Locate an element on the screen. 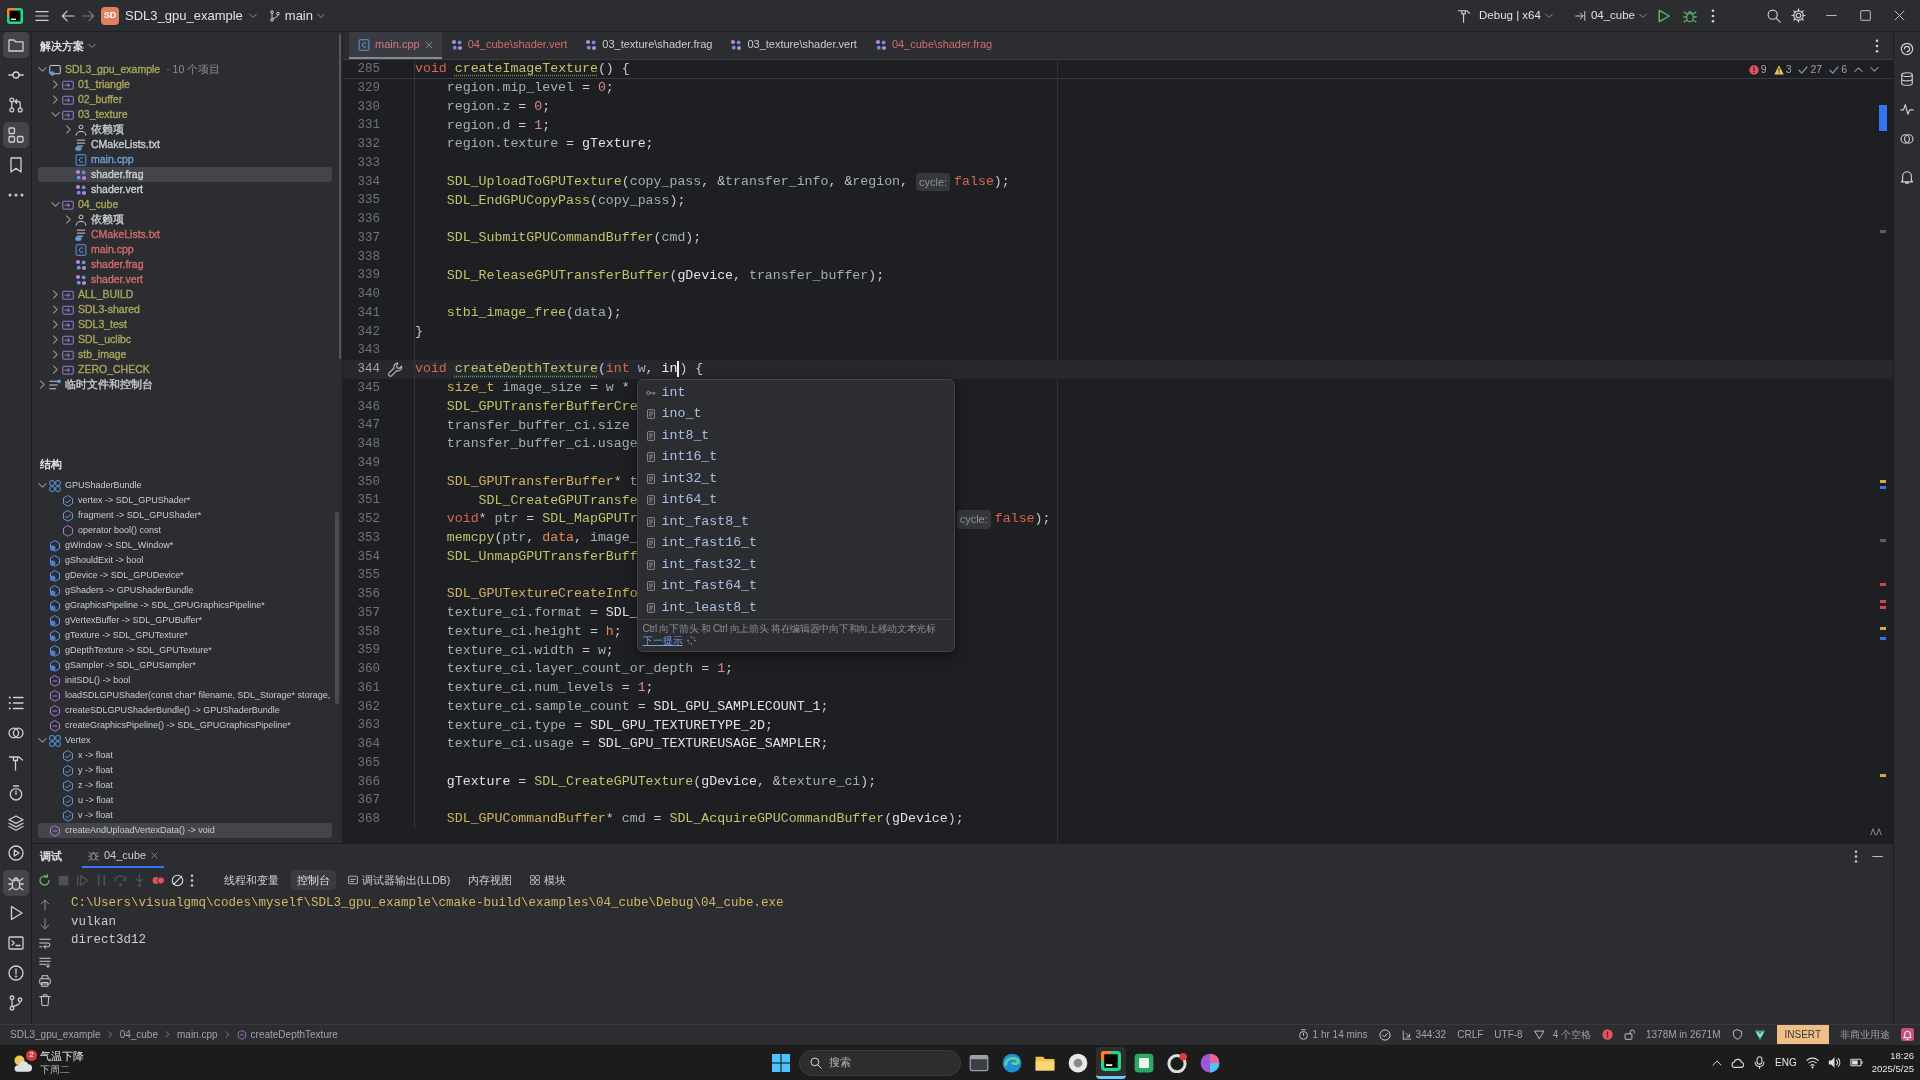  editor-tab: 03_texture\shader.vert is located at coordinates (793, 45).